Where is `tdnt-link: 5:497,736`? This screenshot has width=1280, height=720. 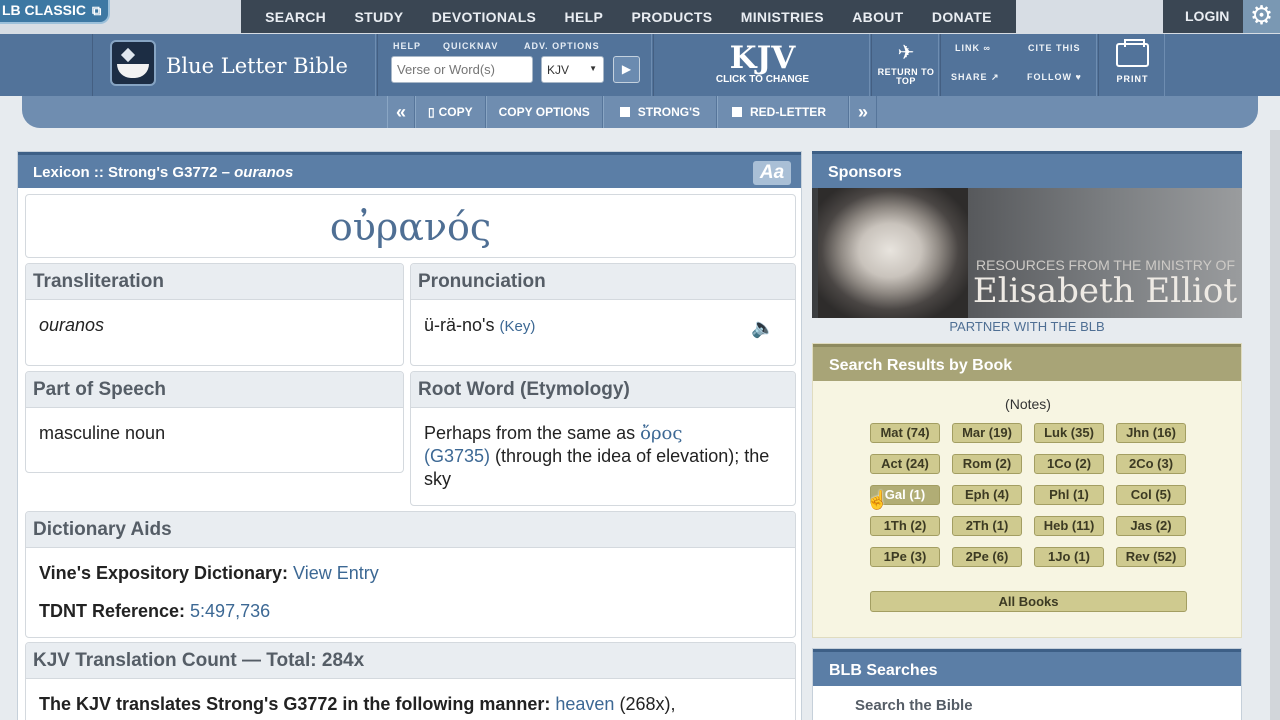 tdnt-link: 5:497,736 is located at coordinates (230, 611).